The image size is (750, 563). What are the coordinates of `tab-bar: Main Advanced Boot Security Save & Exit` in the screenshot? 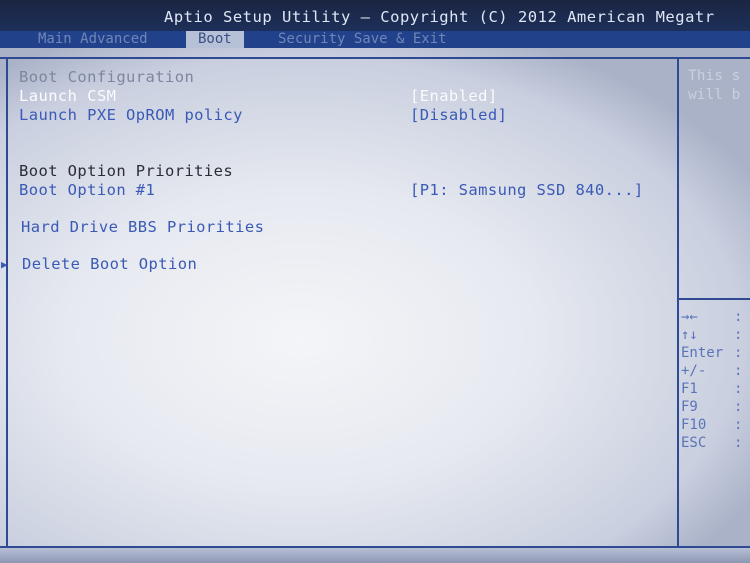 It's located at (375, 39).